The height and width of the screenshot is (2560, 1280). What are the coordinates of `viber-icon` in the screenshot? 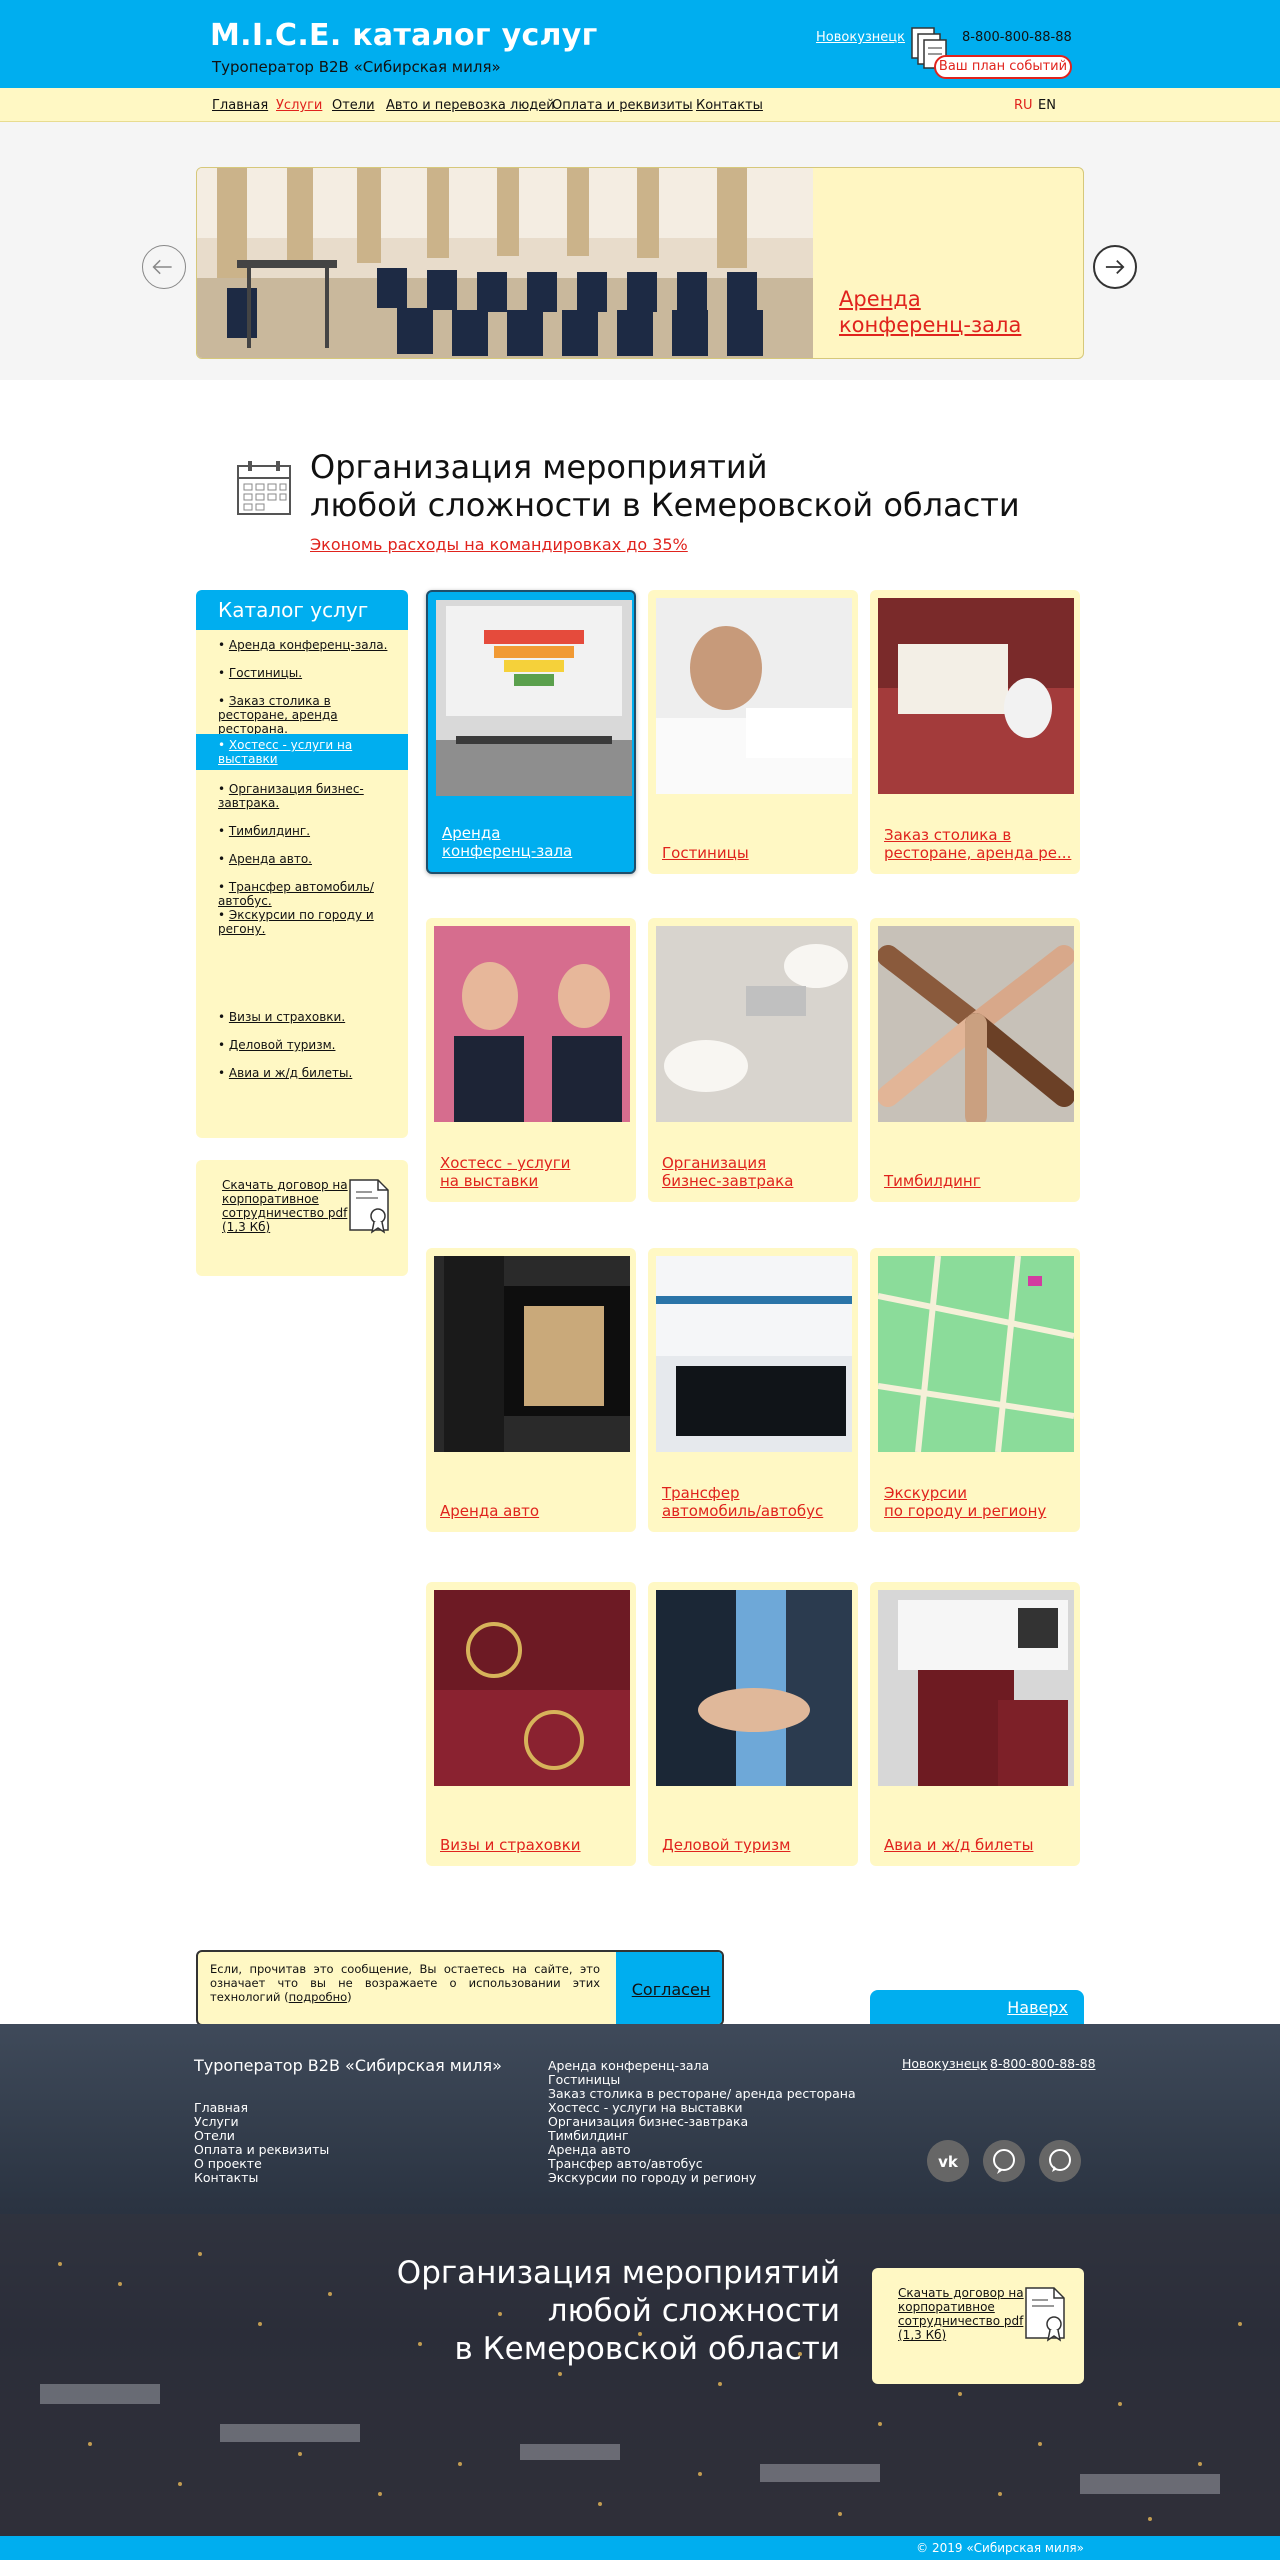 It's located at (1004, 2161).